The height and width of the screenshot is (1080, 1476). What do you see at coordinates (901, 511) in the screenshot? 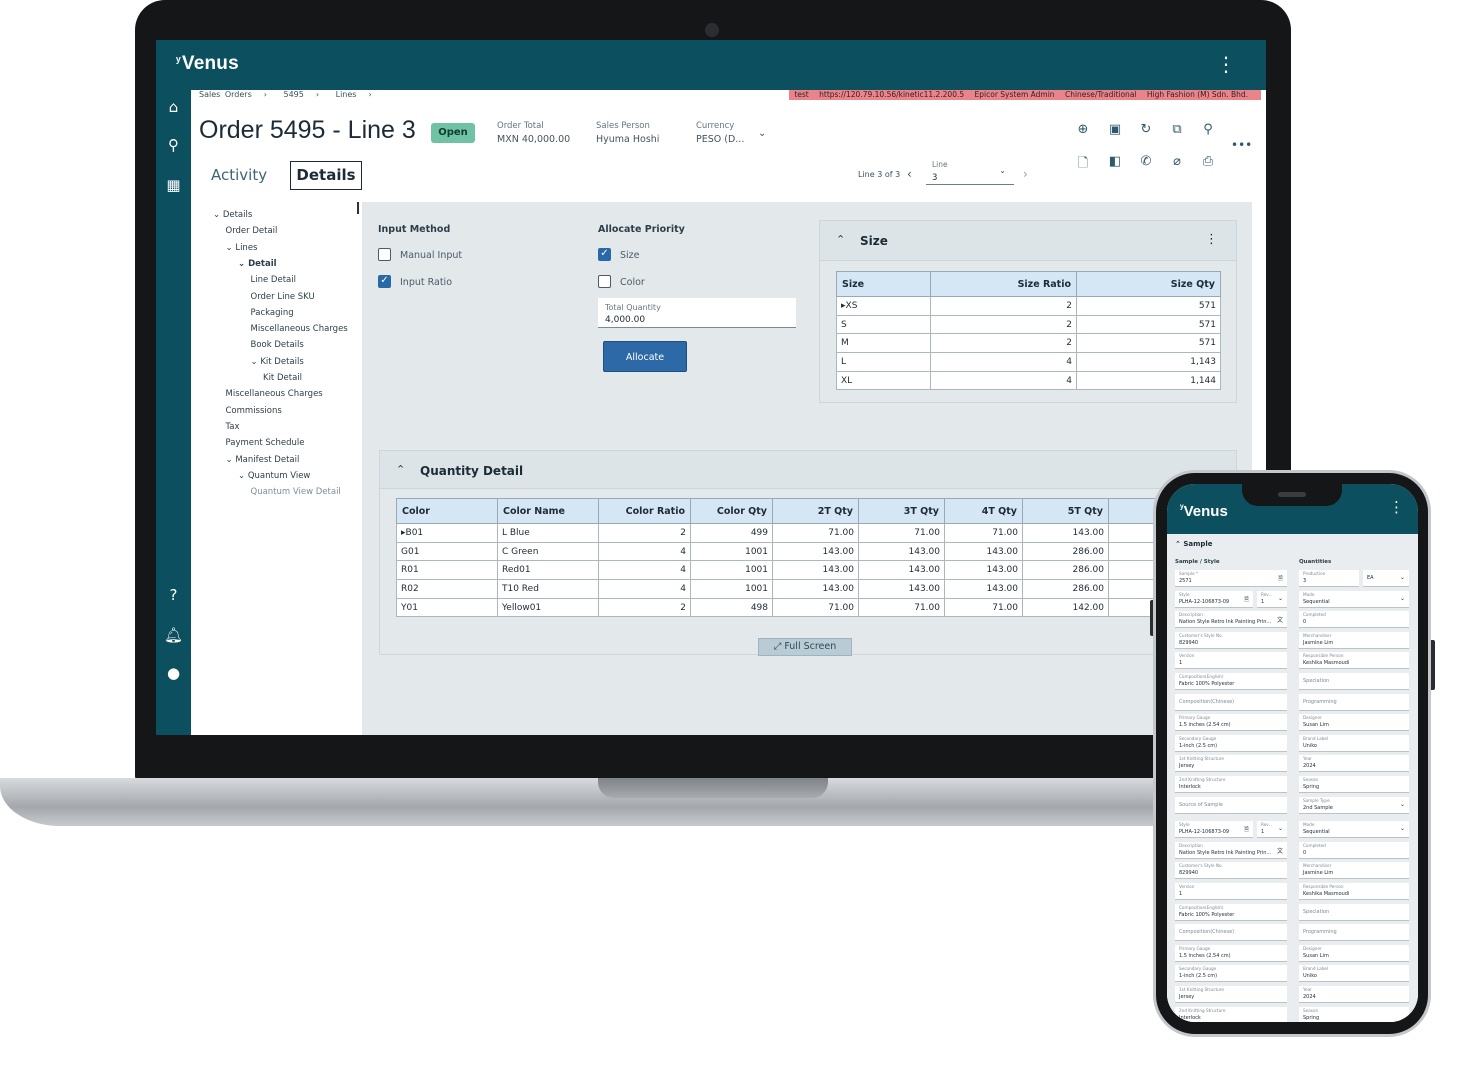
I see `column-header: 3T Qty` at bounding box center [901, 511].